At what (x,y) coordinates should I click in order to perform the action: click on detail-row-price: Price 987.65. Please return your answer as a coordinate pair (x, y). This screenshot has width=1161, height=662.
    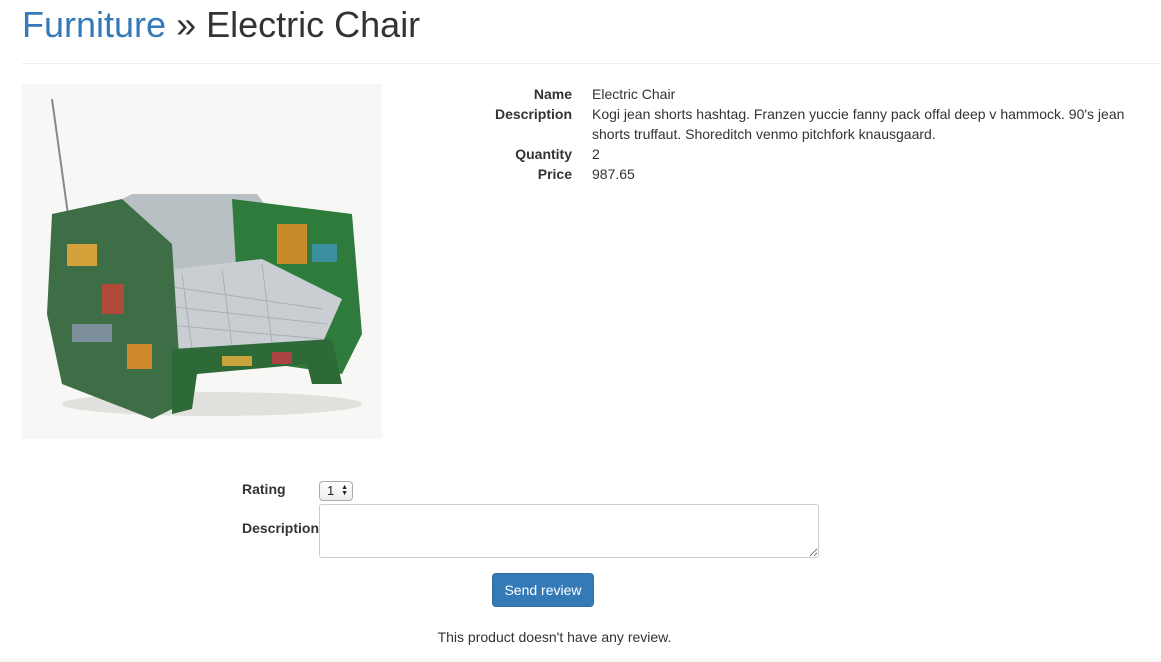
    Looking at the image, I should click on (772, 174).